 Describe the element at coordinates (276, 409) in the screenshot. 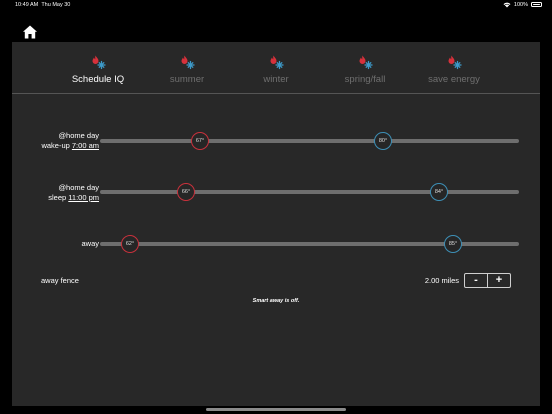

I see `home-indicator` at that location.